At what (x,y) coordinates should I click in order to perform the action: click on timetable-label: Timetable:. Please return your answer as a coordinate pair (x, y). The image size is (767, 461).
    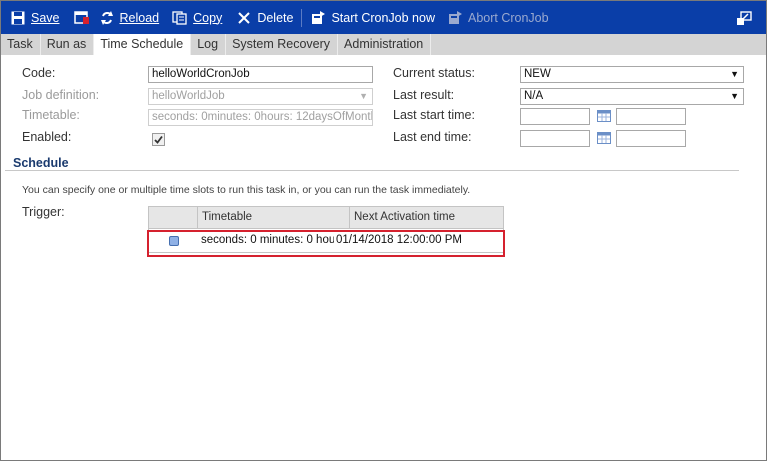
    Looking at the image, I should click on (51, 115).